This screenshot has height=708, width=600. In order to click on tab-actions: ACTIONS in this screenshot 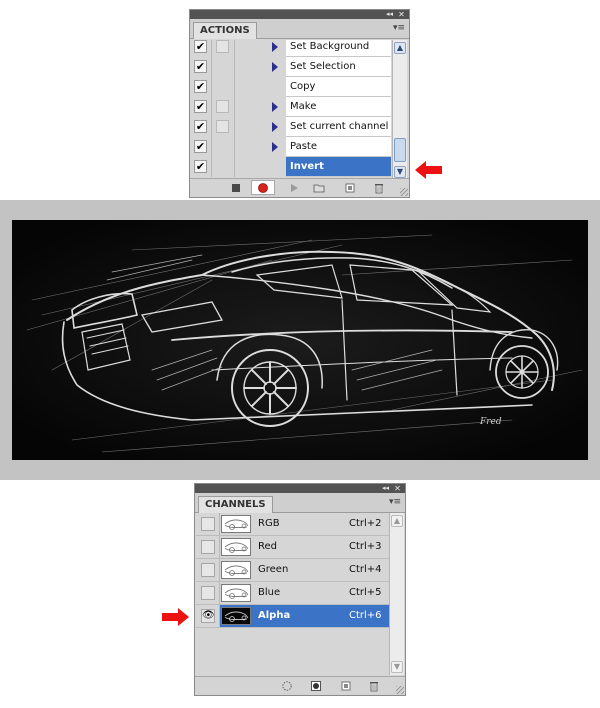, I will do `click(225, 30)`.